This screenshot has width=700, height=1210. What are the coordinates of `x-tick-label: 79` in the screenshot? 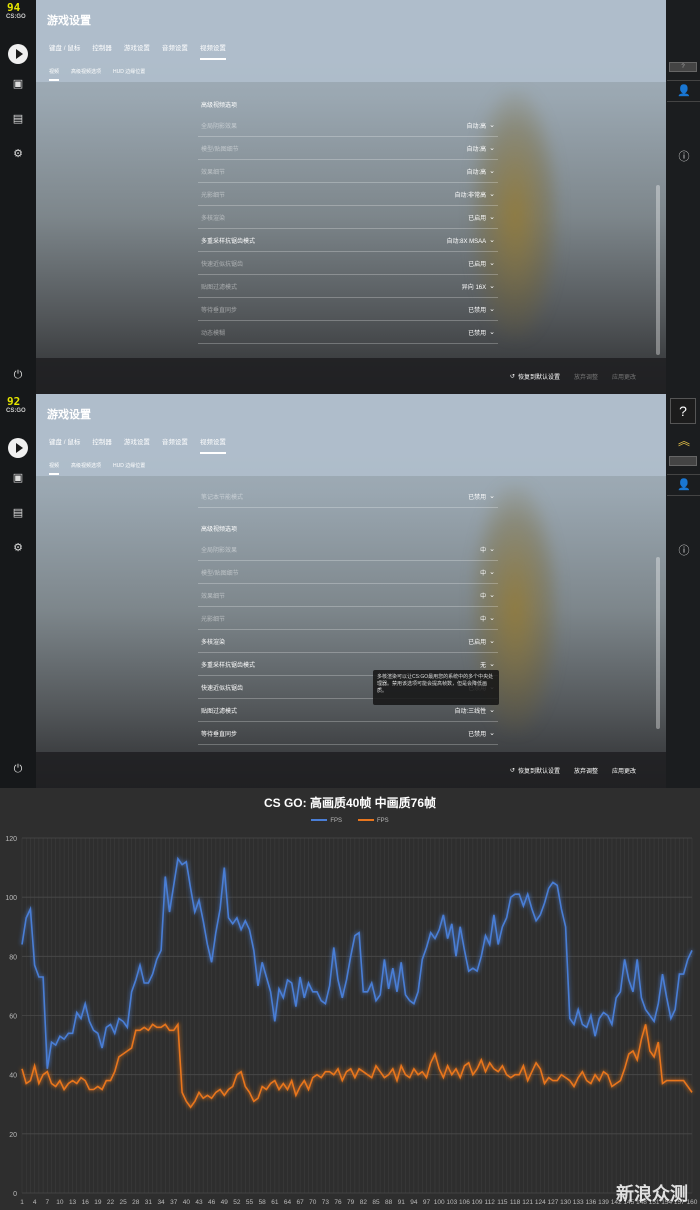 It's located at (351, 1202).